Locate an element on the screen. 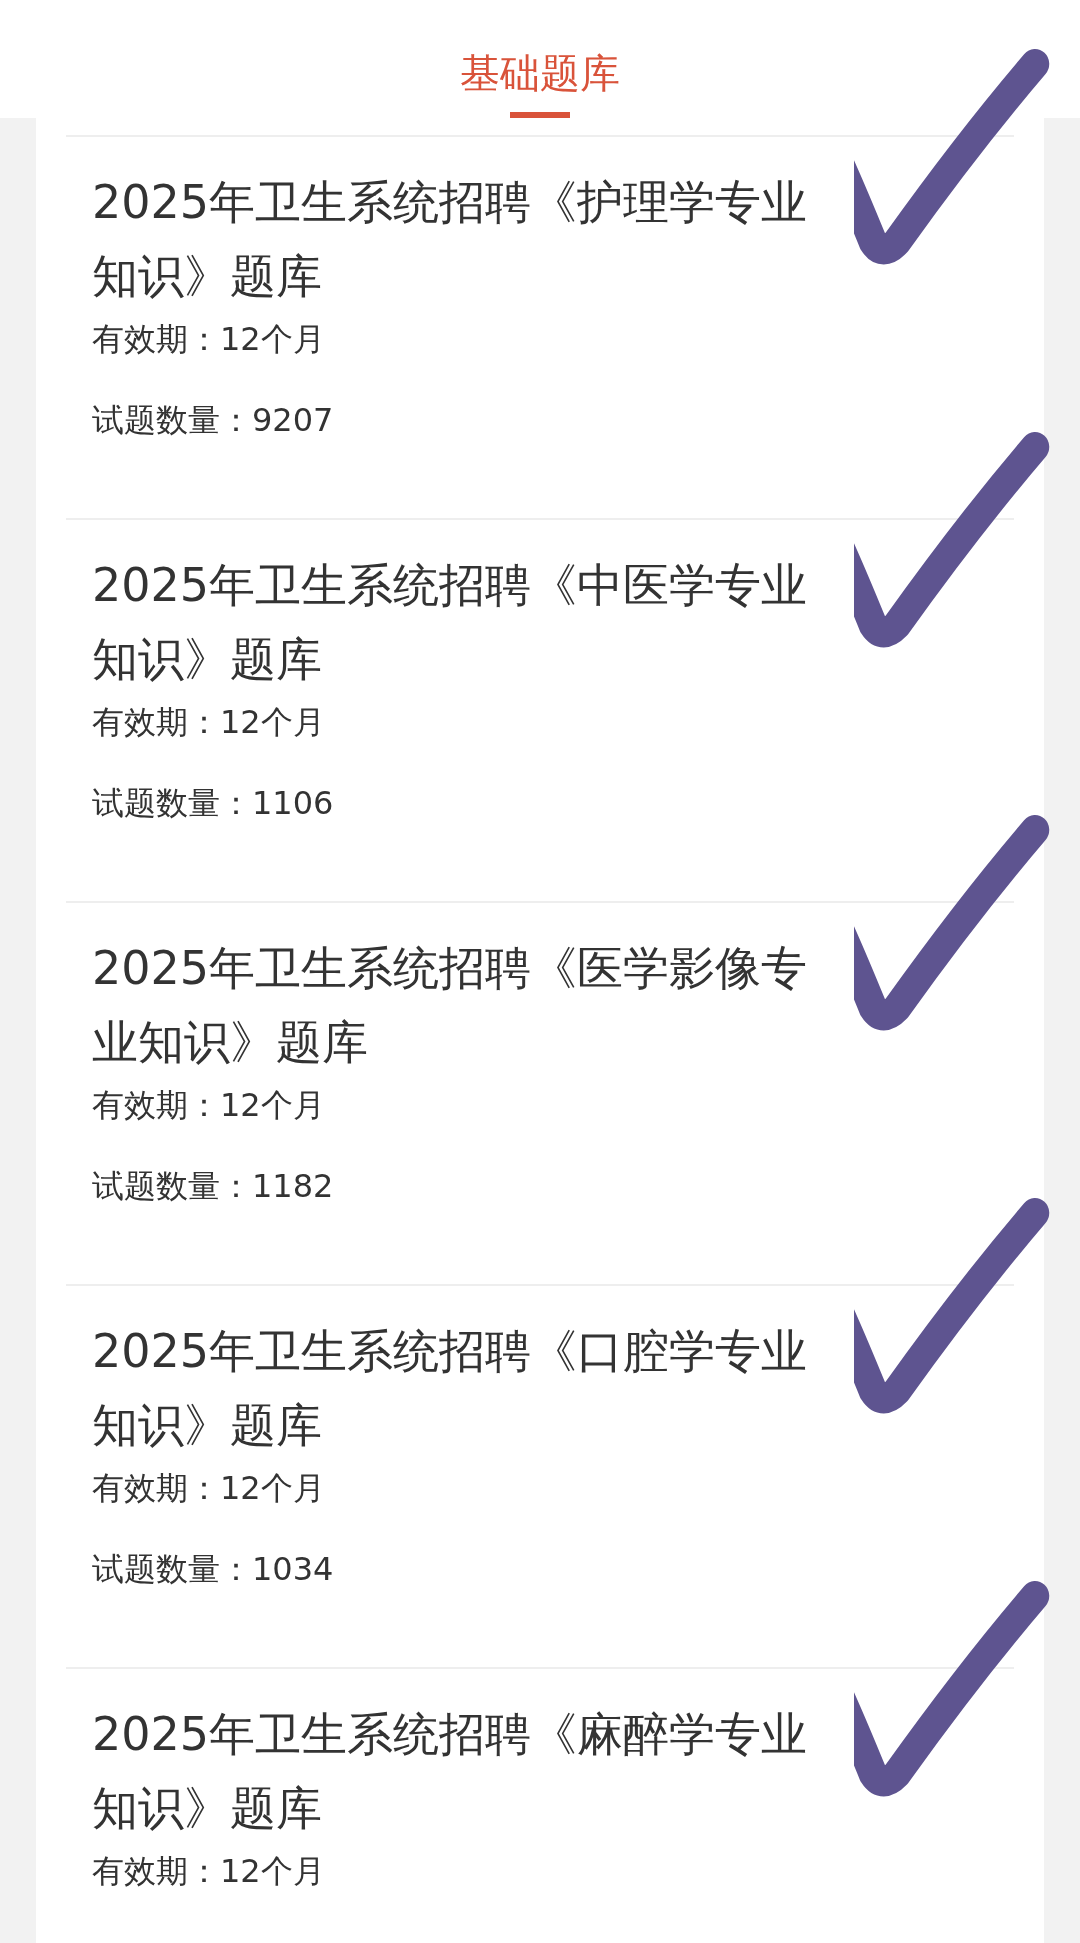  question-count: 试题数量：1182 is located at coordinates (213, 1186).